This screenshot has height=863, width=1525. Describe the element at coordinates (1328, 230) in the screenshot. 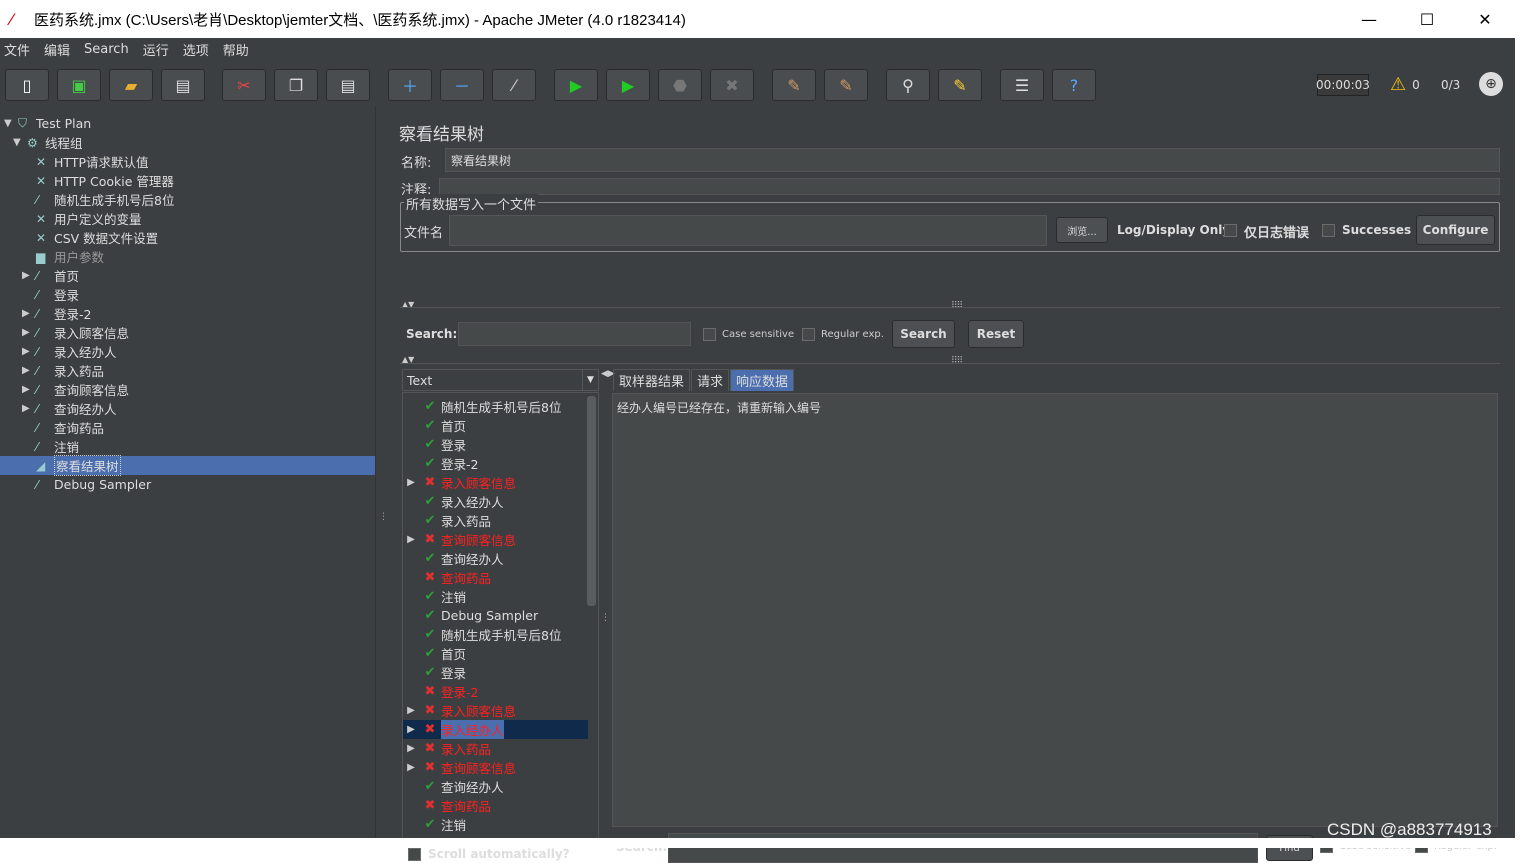

I see `successes-checkbox` at that location.